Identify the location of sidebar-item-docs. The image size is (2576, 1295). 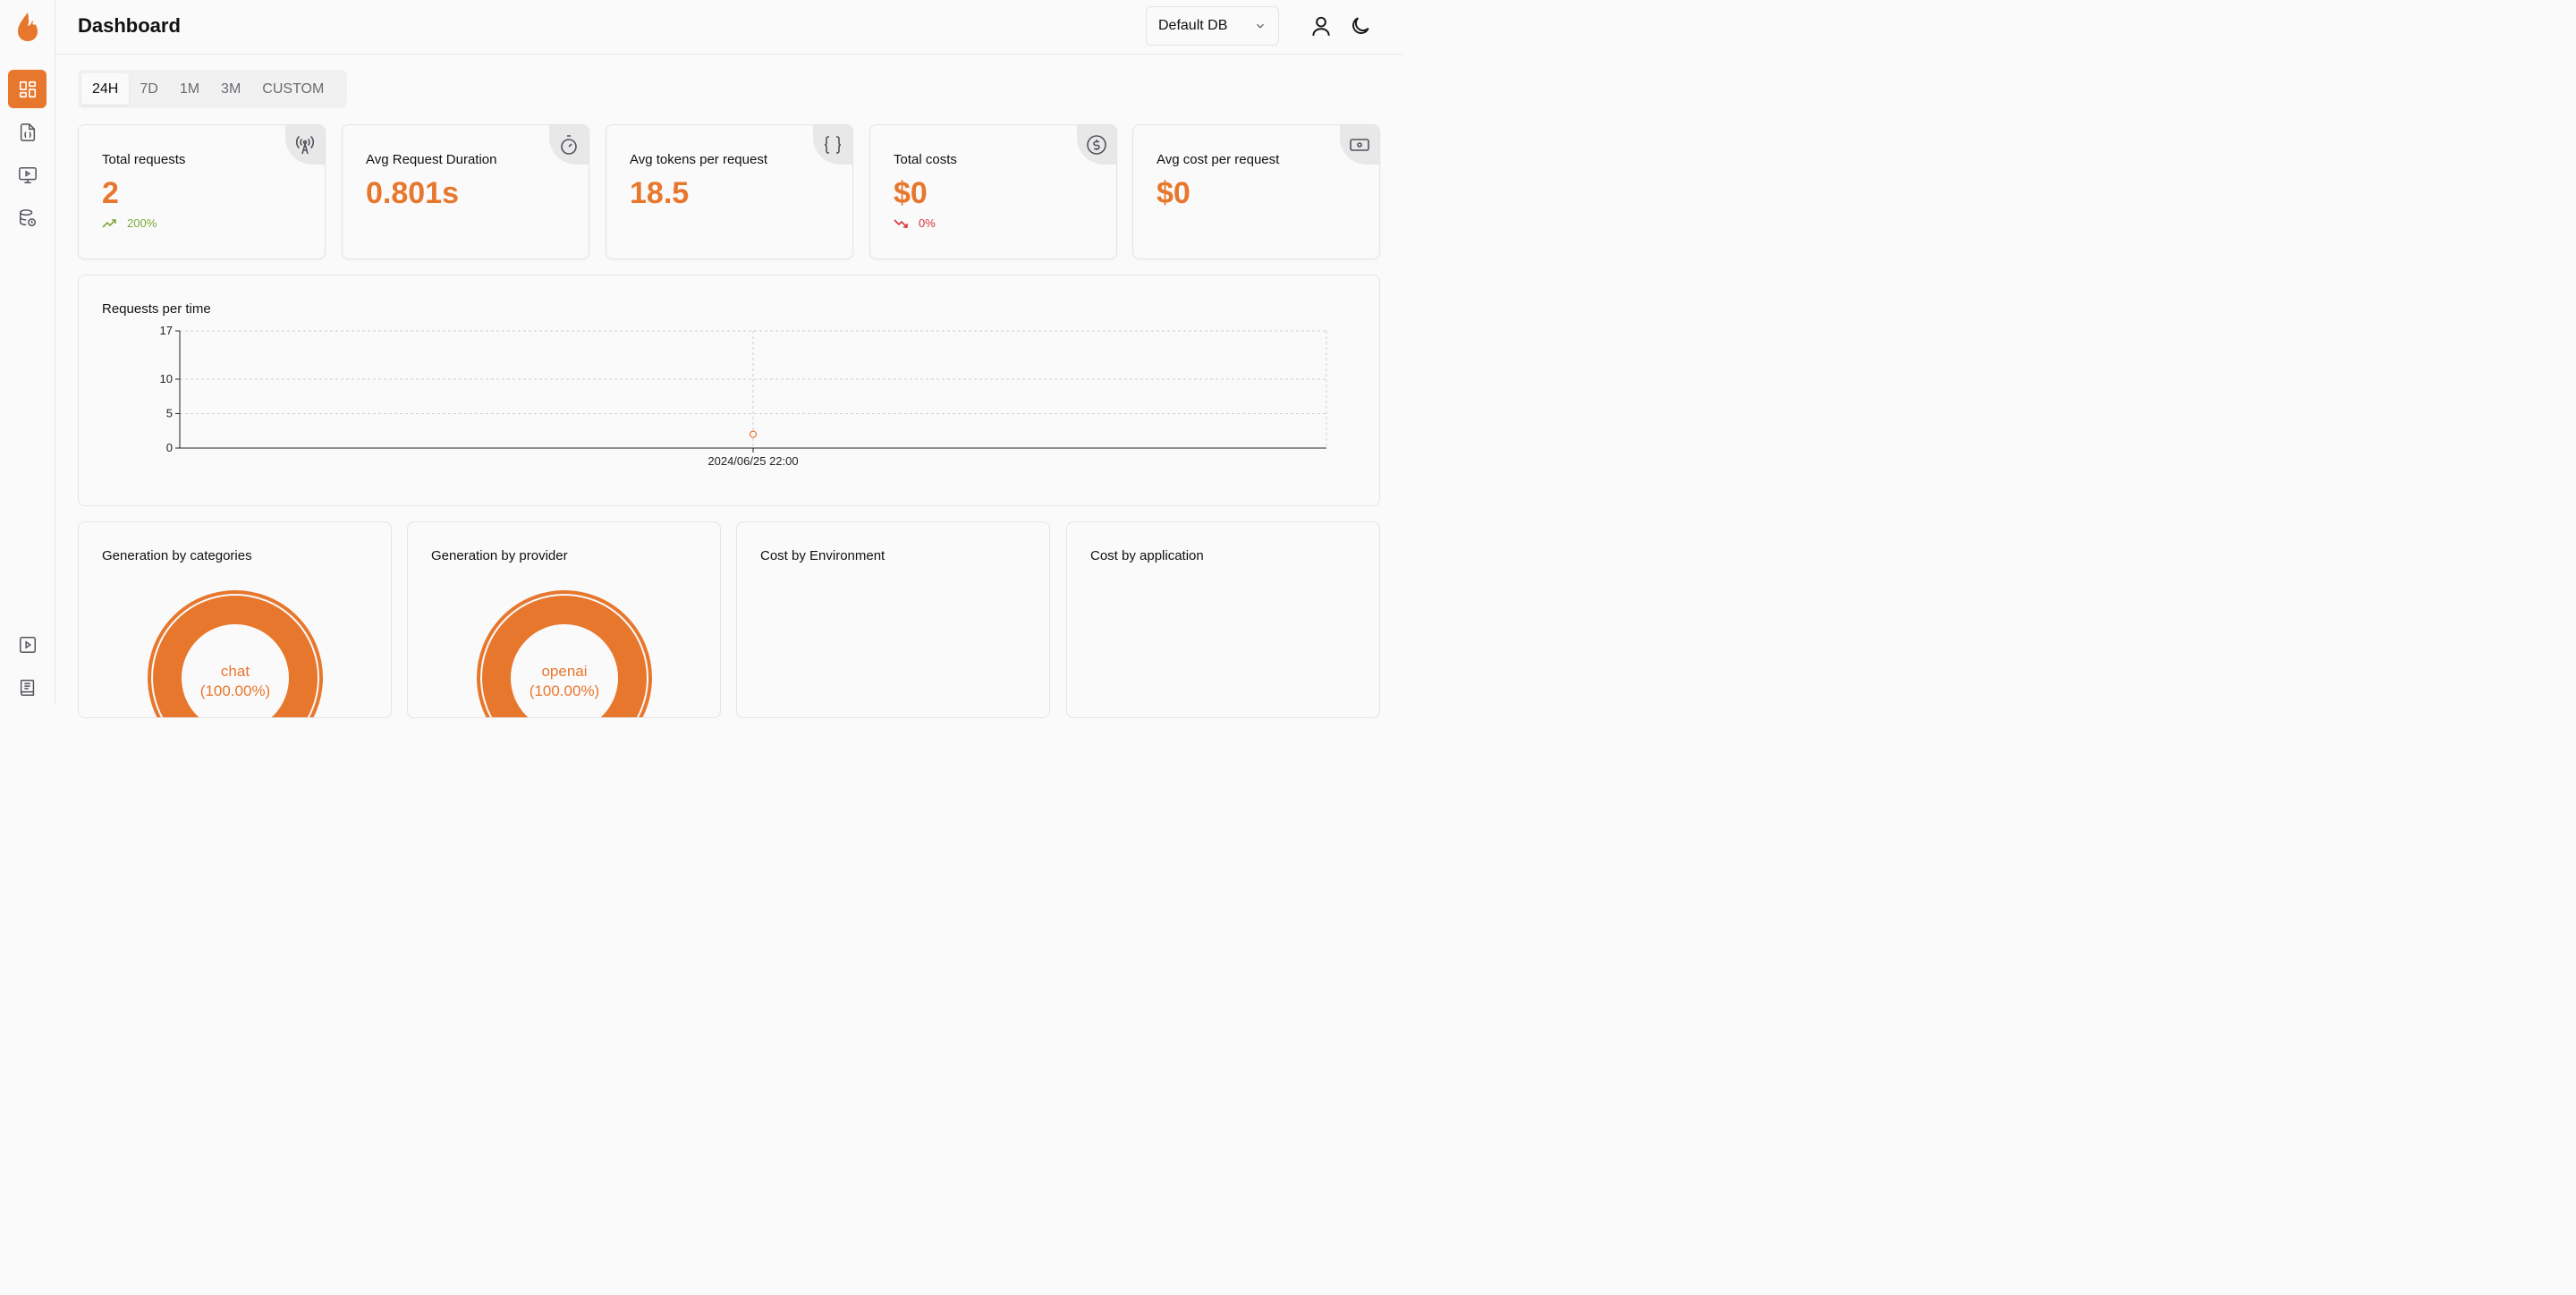
(27, 687).